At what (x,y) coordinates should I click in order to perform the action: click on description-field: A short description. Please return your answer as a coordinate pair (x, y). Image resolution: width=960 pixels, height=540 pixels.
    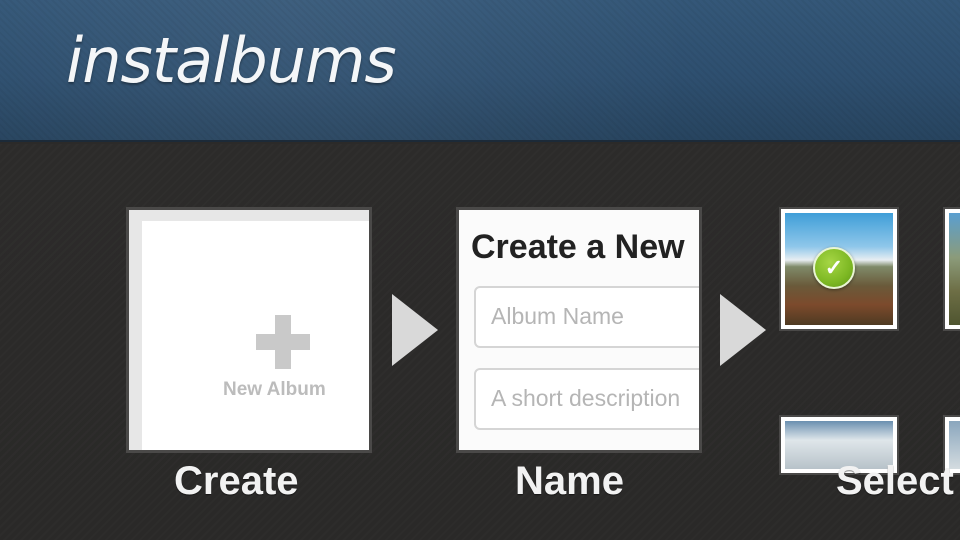
    Looking at the image, I should click on (586, 399).